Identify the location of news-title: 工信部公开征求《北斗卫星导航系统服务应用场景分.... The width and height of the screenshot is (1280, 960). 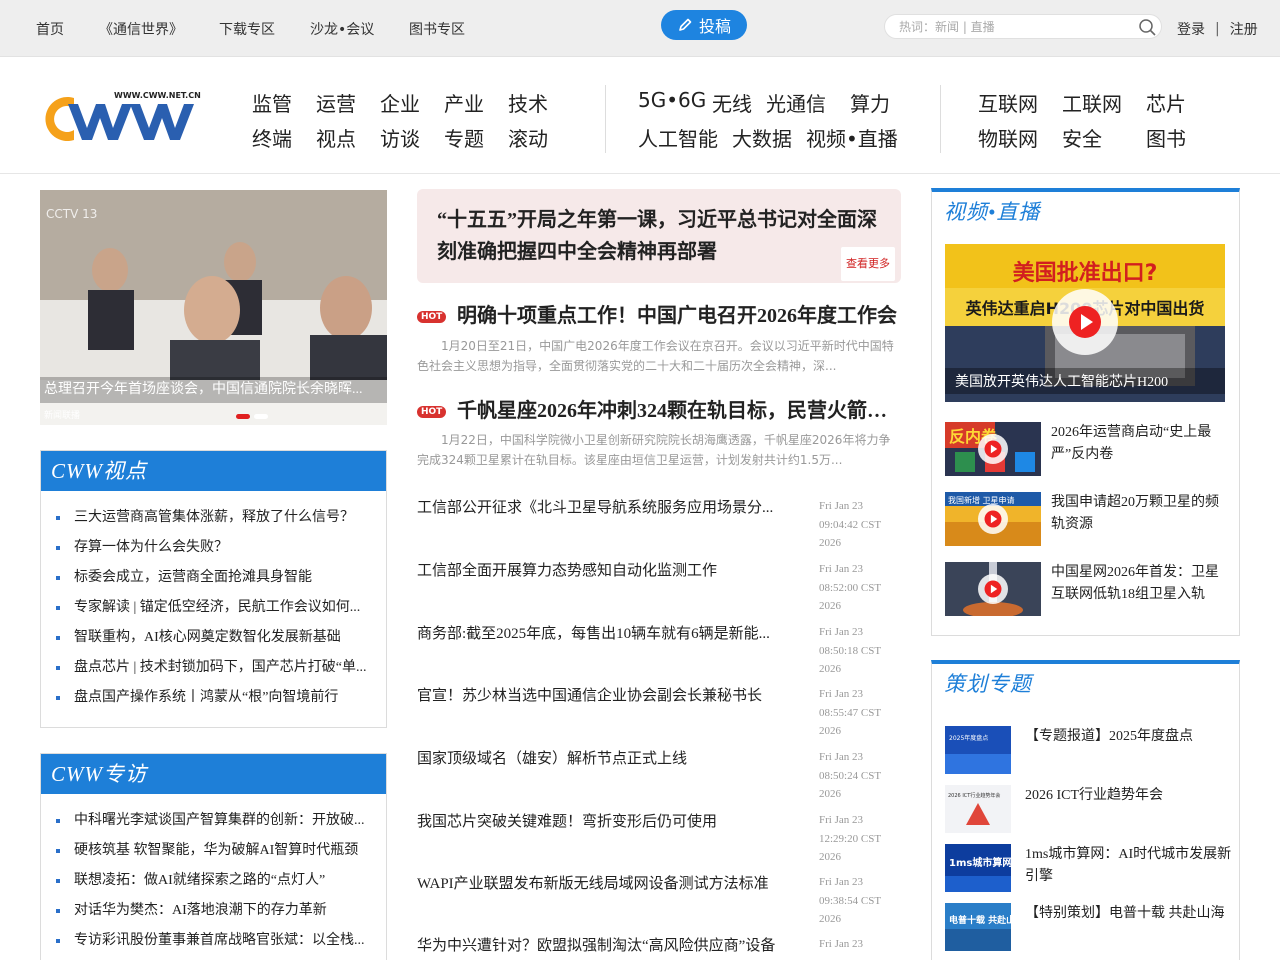
(609, 508).